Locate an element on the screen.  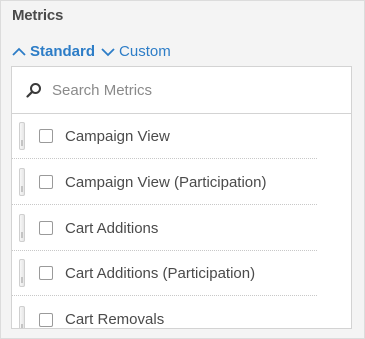
search-box is located at coordinates (181, 90).